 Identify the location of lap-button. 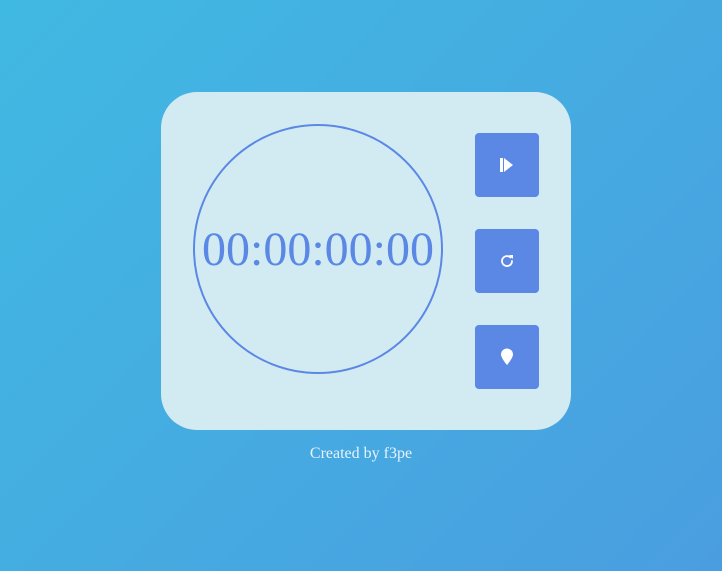
(507, 357).